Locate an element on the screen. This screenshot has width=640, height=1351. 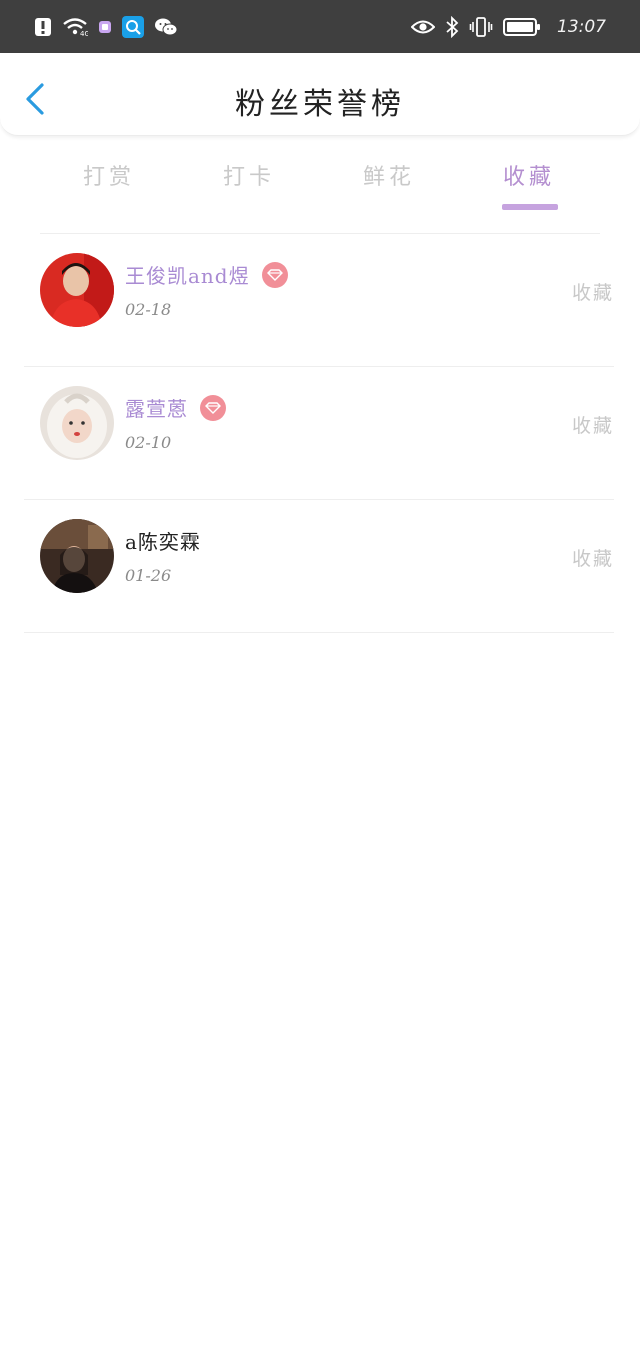
status-bar-right: 13:07 is located at coordinates (508, 26).